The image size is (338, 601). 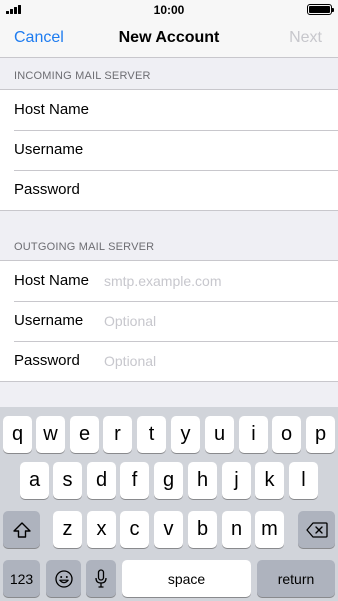 I want to click on microphone-key, so click(x=101, y=578).